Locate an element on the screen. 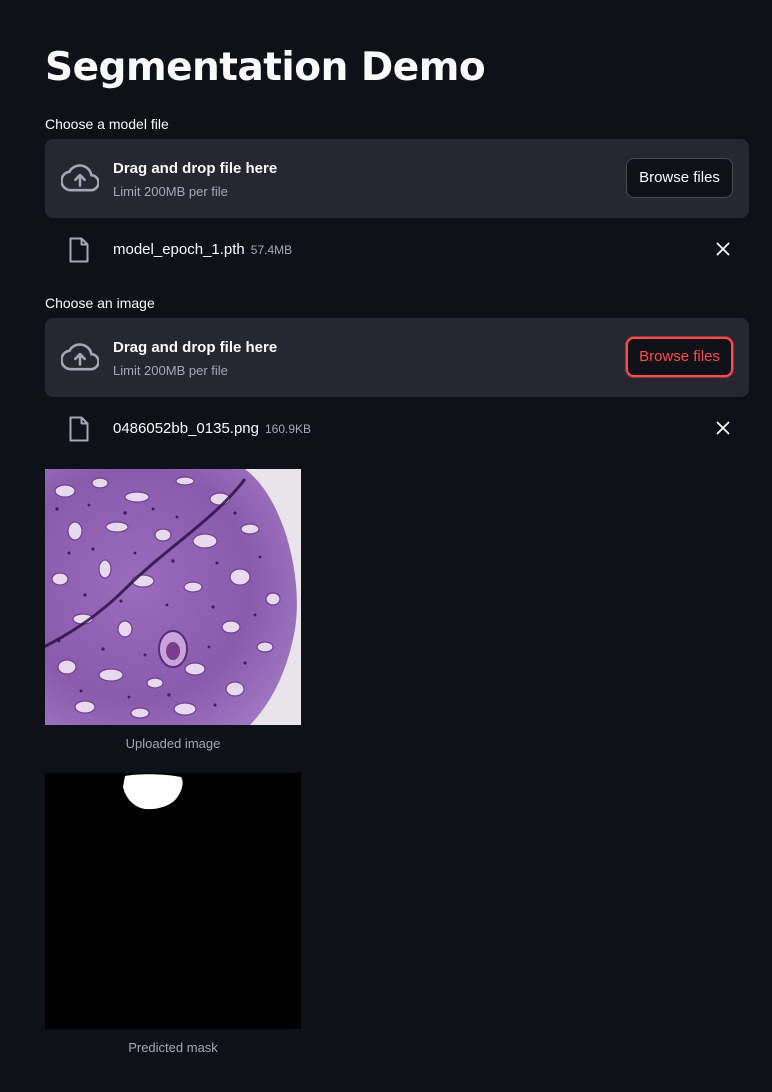  uploaded-image-caption: Uploaded image is located at coordinates (173, 743).